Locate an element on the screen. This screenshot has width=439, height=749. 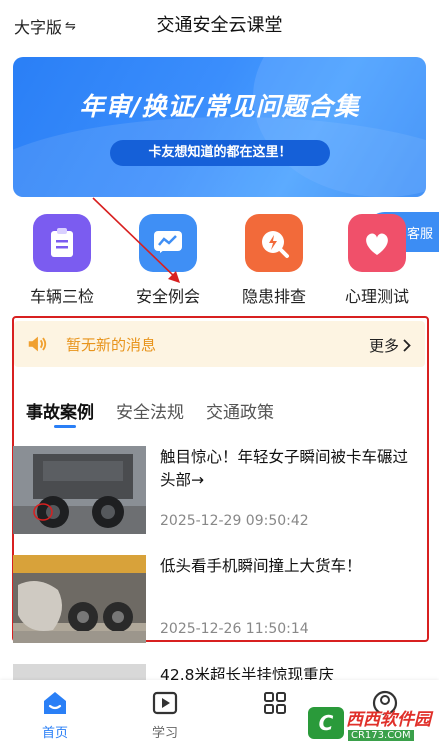
watermark-text: 西西软件园 is located at coordinates (388, 720).